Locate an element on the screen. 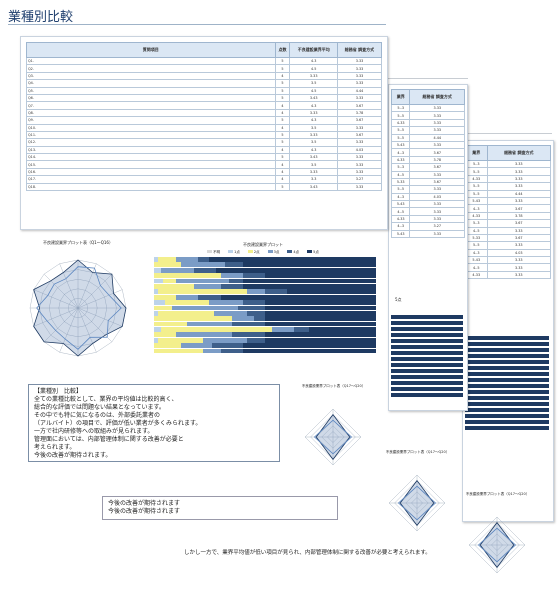 This screenshot has height=611, width=559. sheet-divider is located at coordinates (507, 133).